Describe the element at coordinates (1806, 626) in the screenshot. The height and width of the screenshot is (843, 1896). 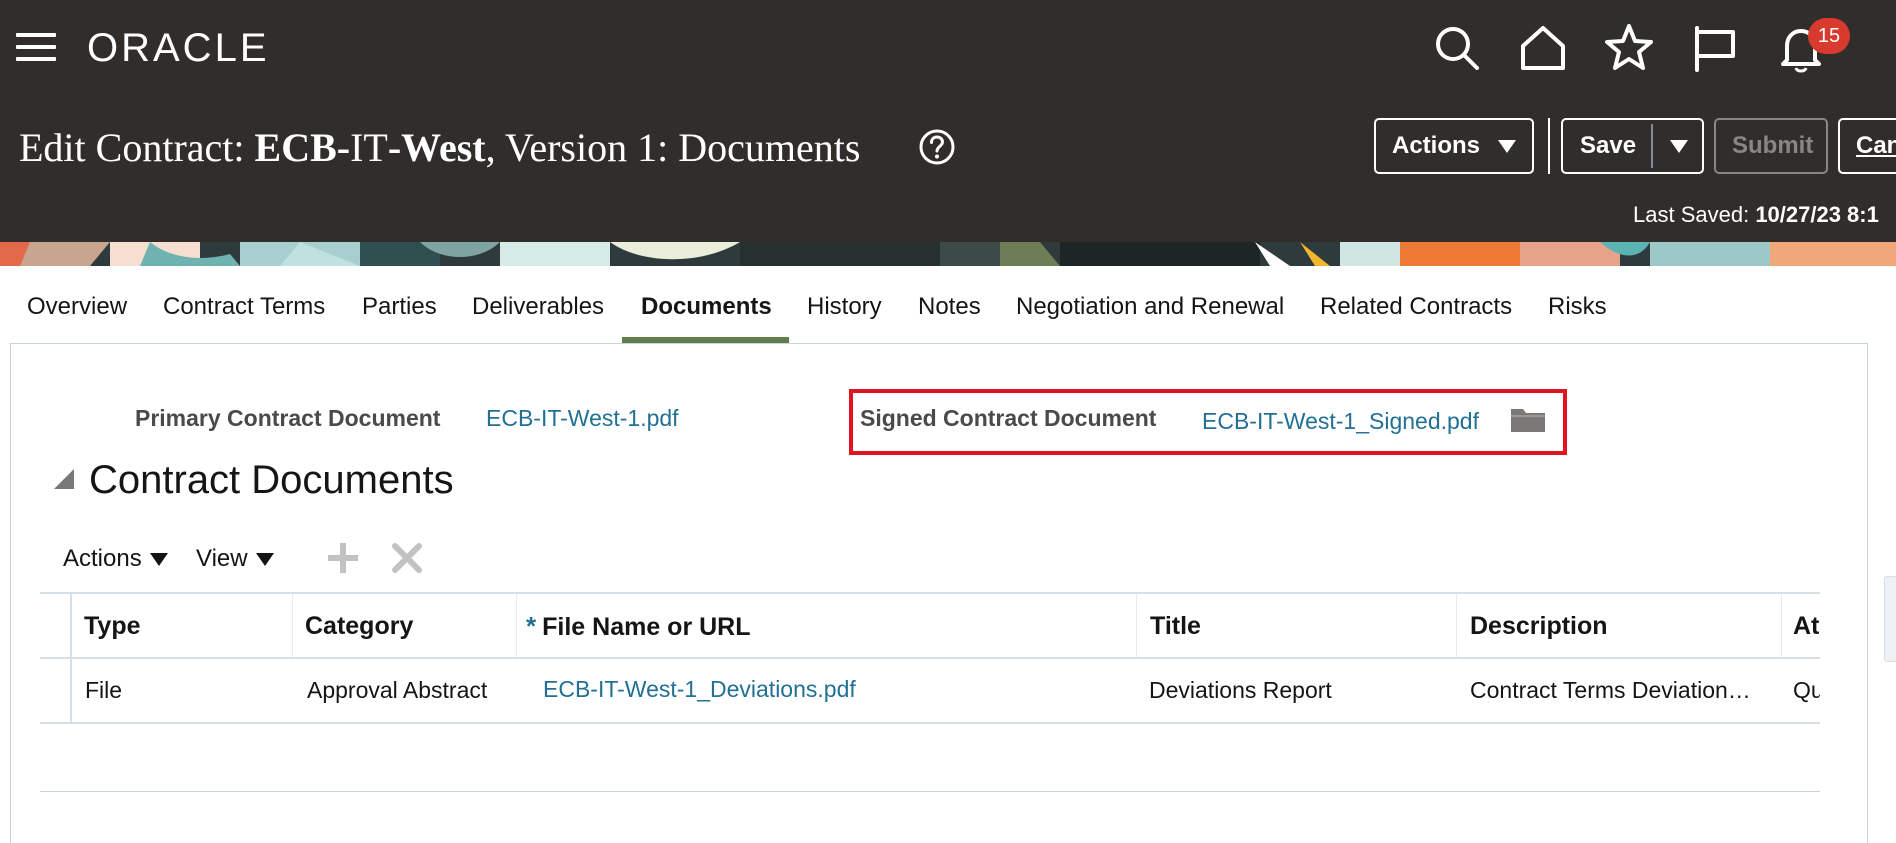
I see `column-header-attachment: At` at that location.